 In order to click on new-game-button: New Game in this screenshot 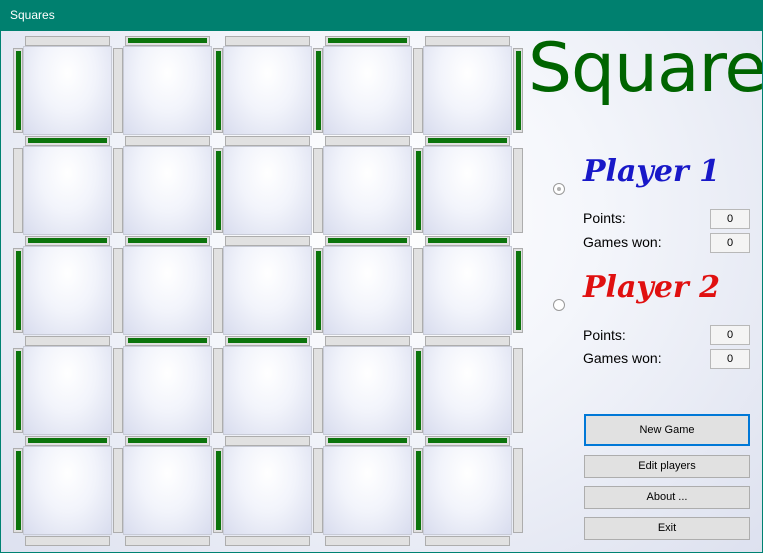, I will do `click(667, 430)`.